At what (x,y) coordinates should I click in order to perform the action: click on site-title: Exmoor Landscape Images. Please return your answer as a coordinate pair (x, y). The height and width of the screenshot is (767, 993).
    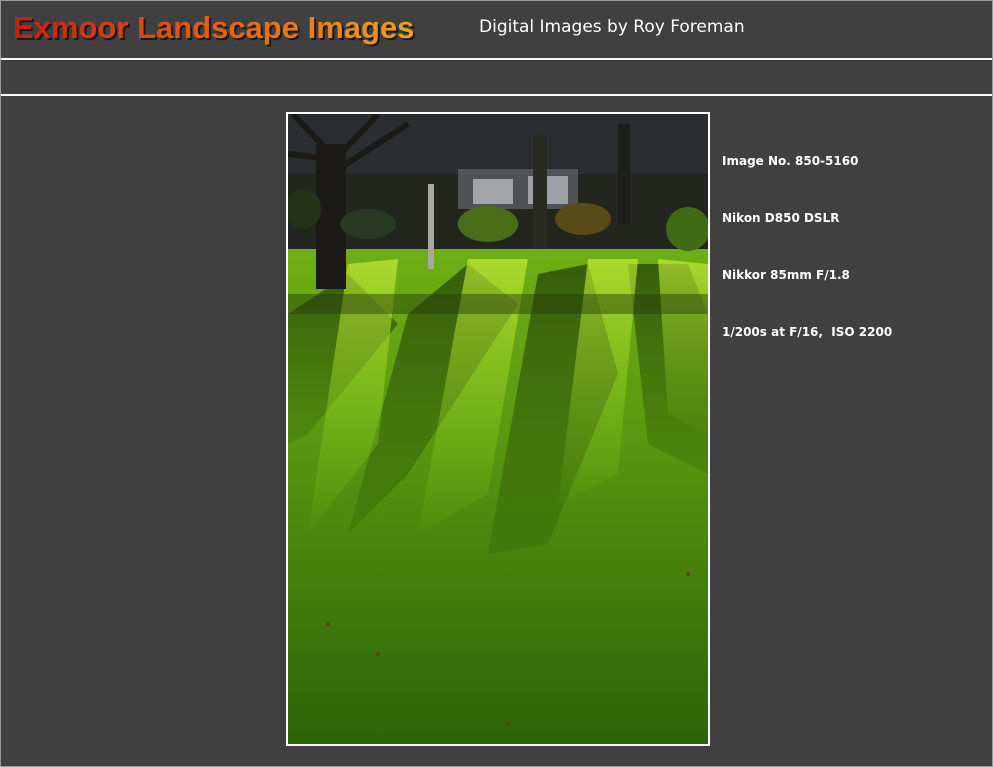
    Looking at the image, I should click on (213, 28).